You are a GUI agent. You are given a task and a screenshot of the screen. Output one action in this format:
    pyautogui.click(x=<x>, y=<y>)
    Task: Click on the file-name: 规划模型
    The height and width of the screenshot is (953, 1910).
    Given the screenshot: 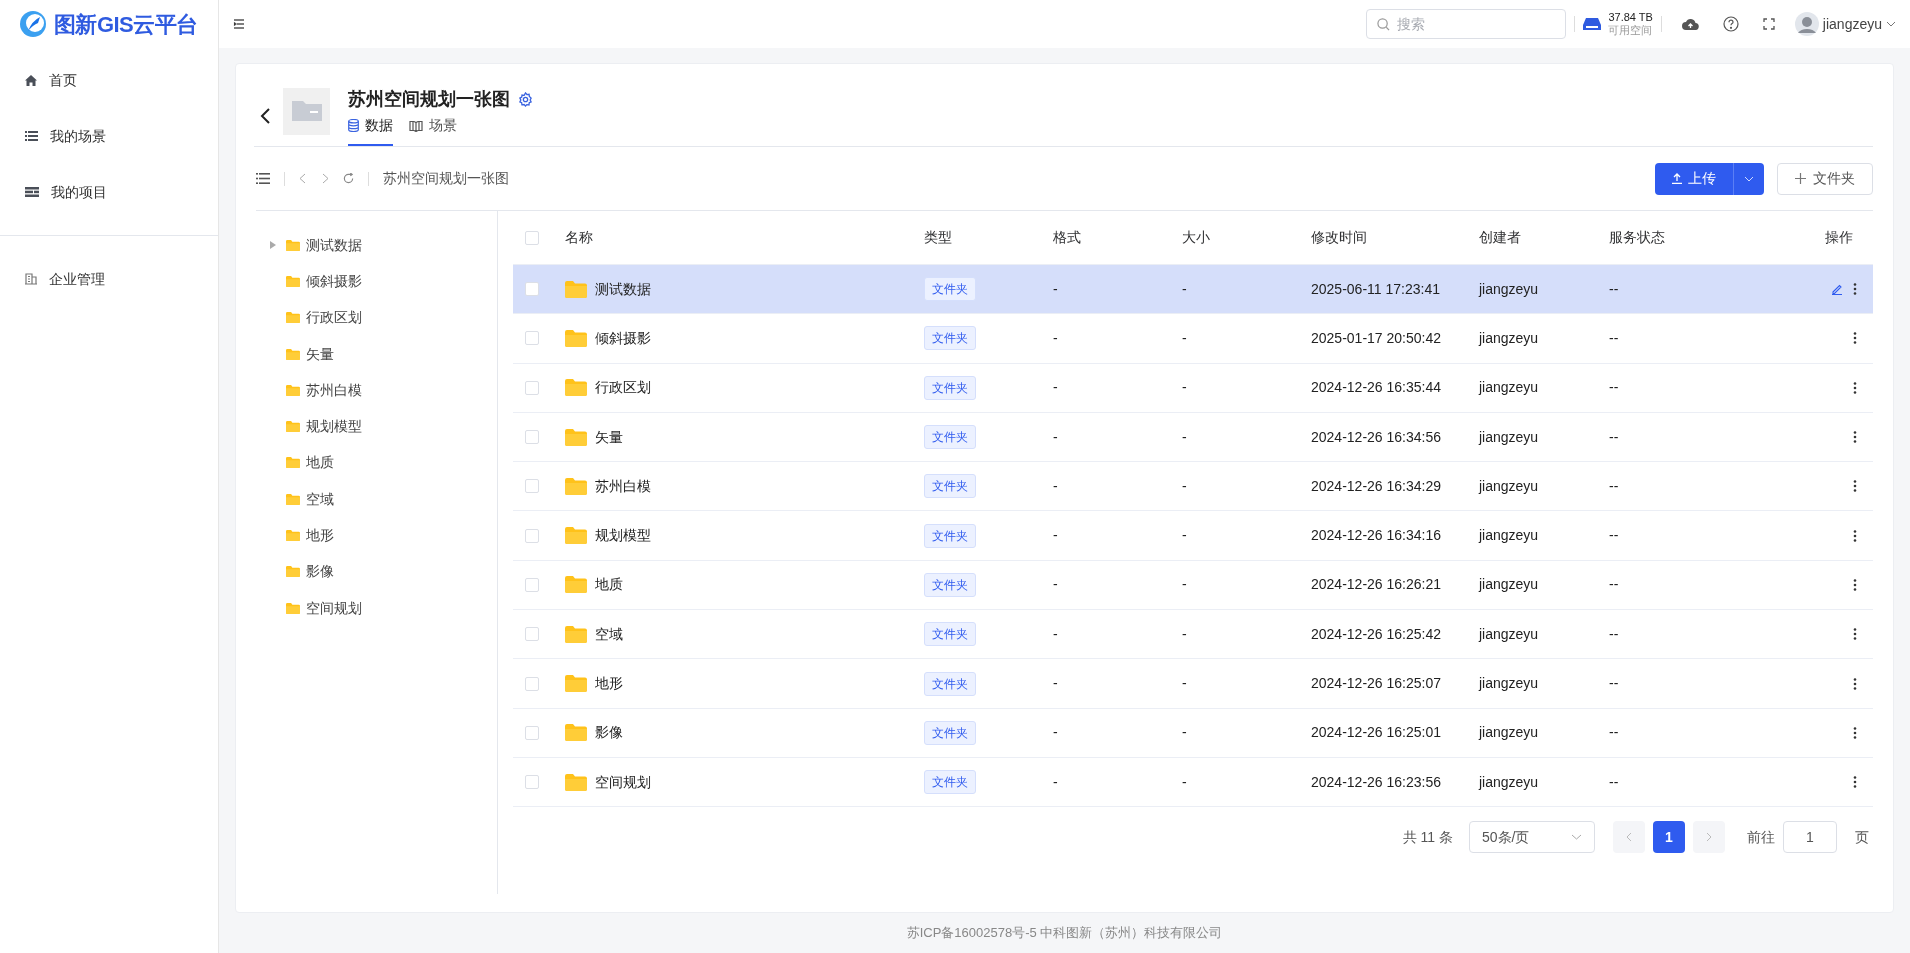 What is the action you would take?
    pyautogui.click(x=623, y=536)
    